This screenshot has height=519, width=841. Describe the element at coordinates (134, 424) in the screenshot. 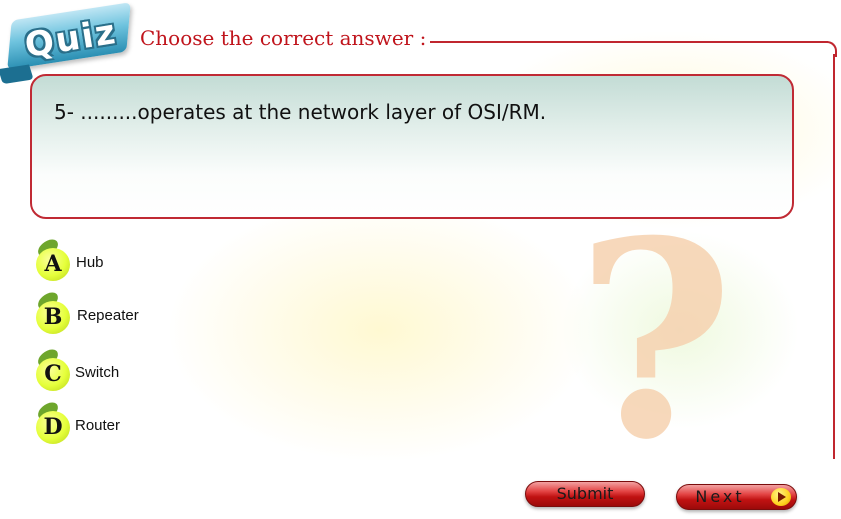

I see `option-d: D Router` at that location.